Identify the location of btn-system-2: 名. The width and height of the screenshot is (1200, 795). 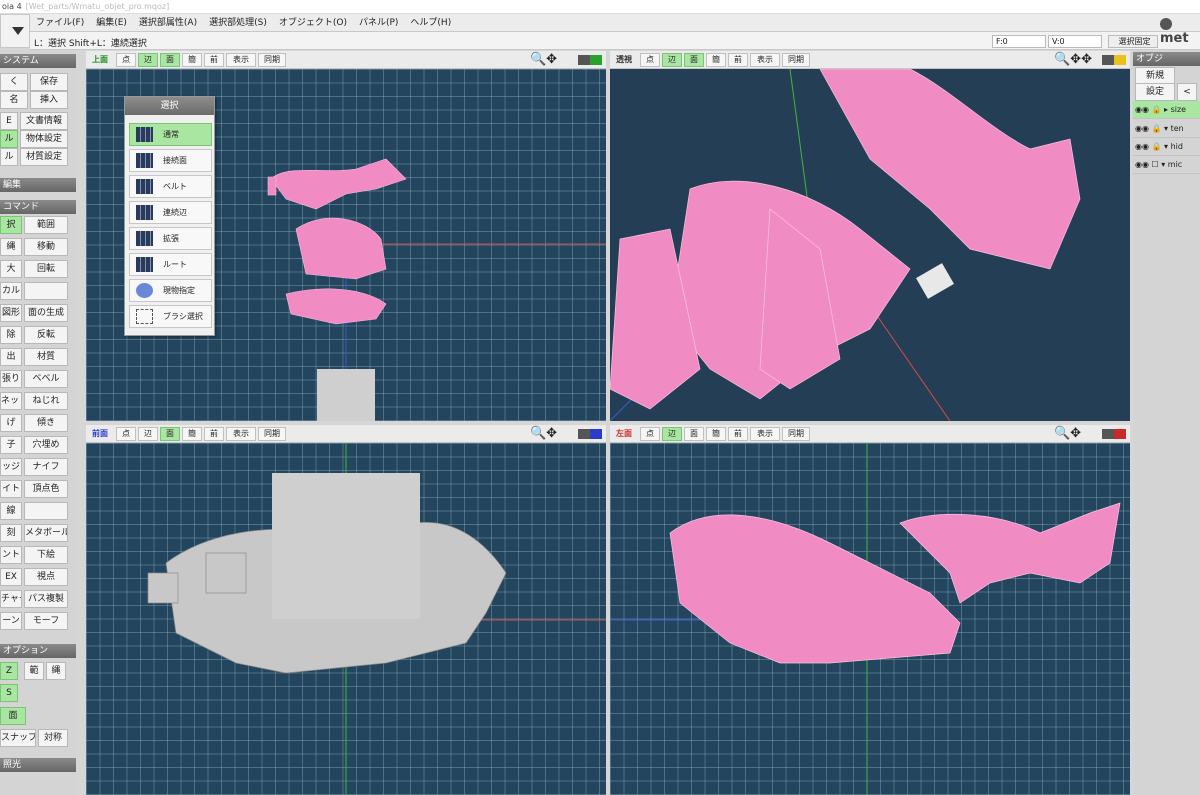
(14, 100).